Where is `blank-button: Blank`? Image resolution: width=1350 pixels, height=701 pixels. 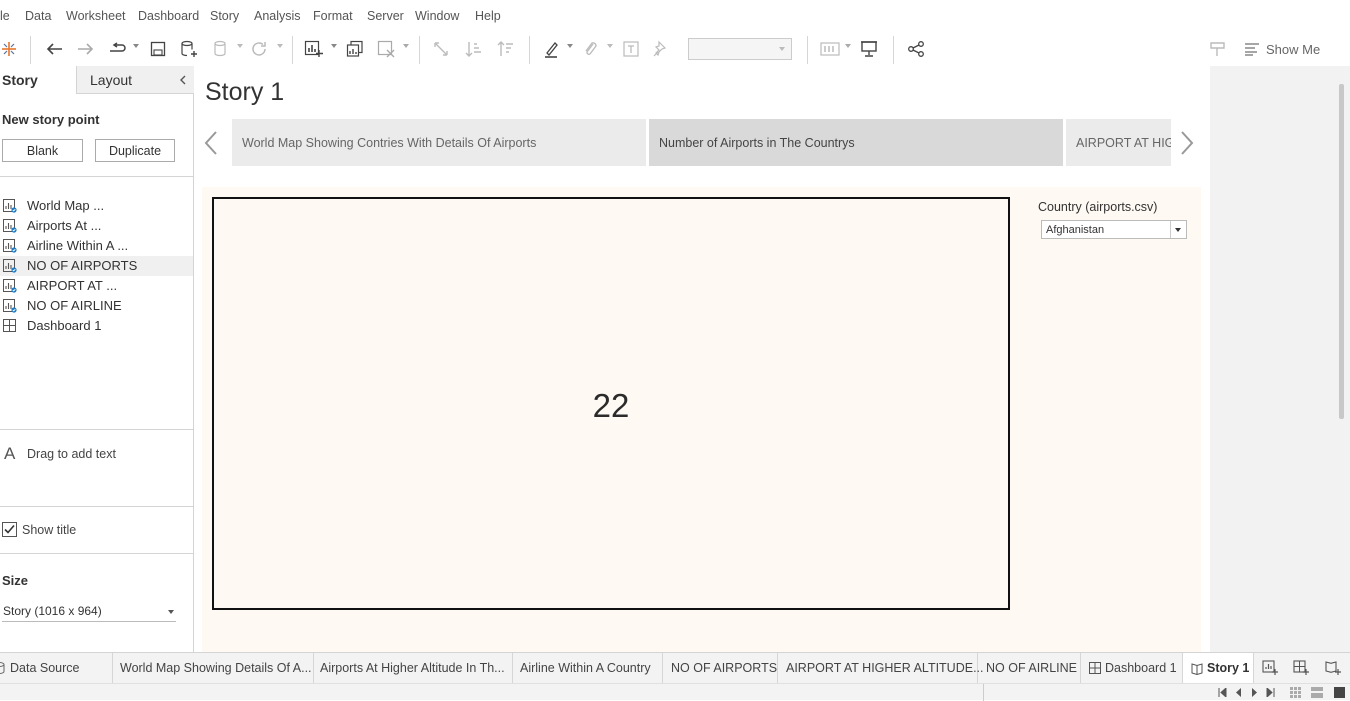 blank-button: Blank is located at coordinates (42, 150).